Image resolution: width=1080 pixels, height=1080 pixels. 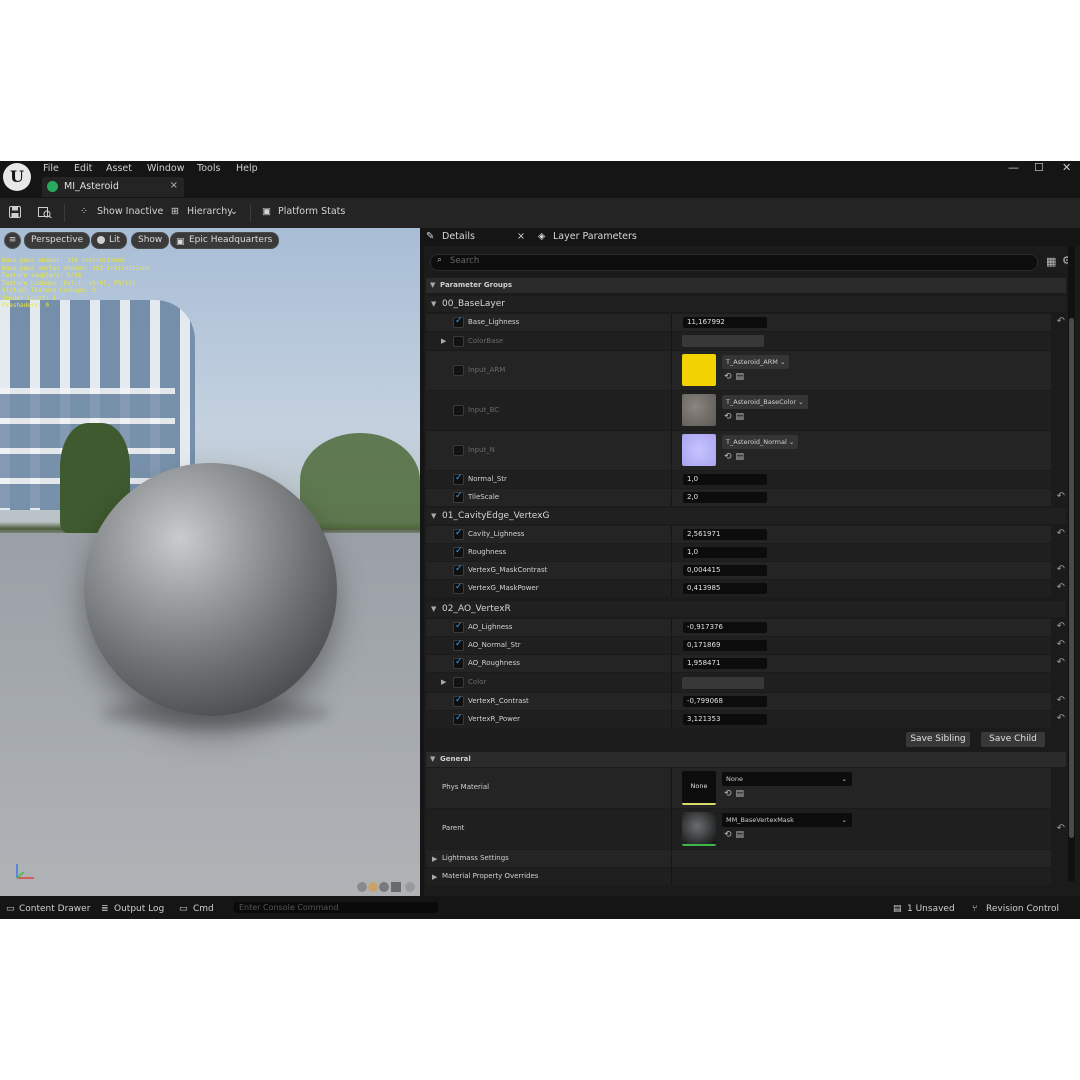 I want to click on console-command-input: Enter Console Command, so click(x=336, y=907).